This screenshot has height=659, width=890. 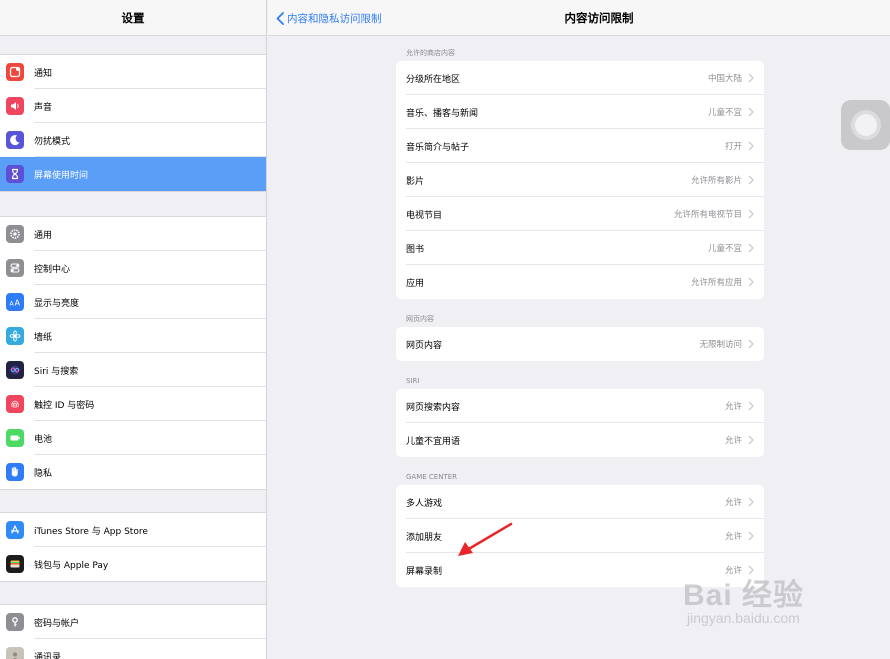 What do you see at coordinates (133, 140) in the screenshot?
I see `sidebar-item-moon: 勿扰模式` at bounding box center [133, 140].